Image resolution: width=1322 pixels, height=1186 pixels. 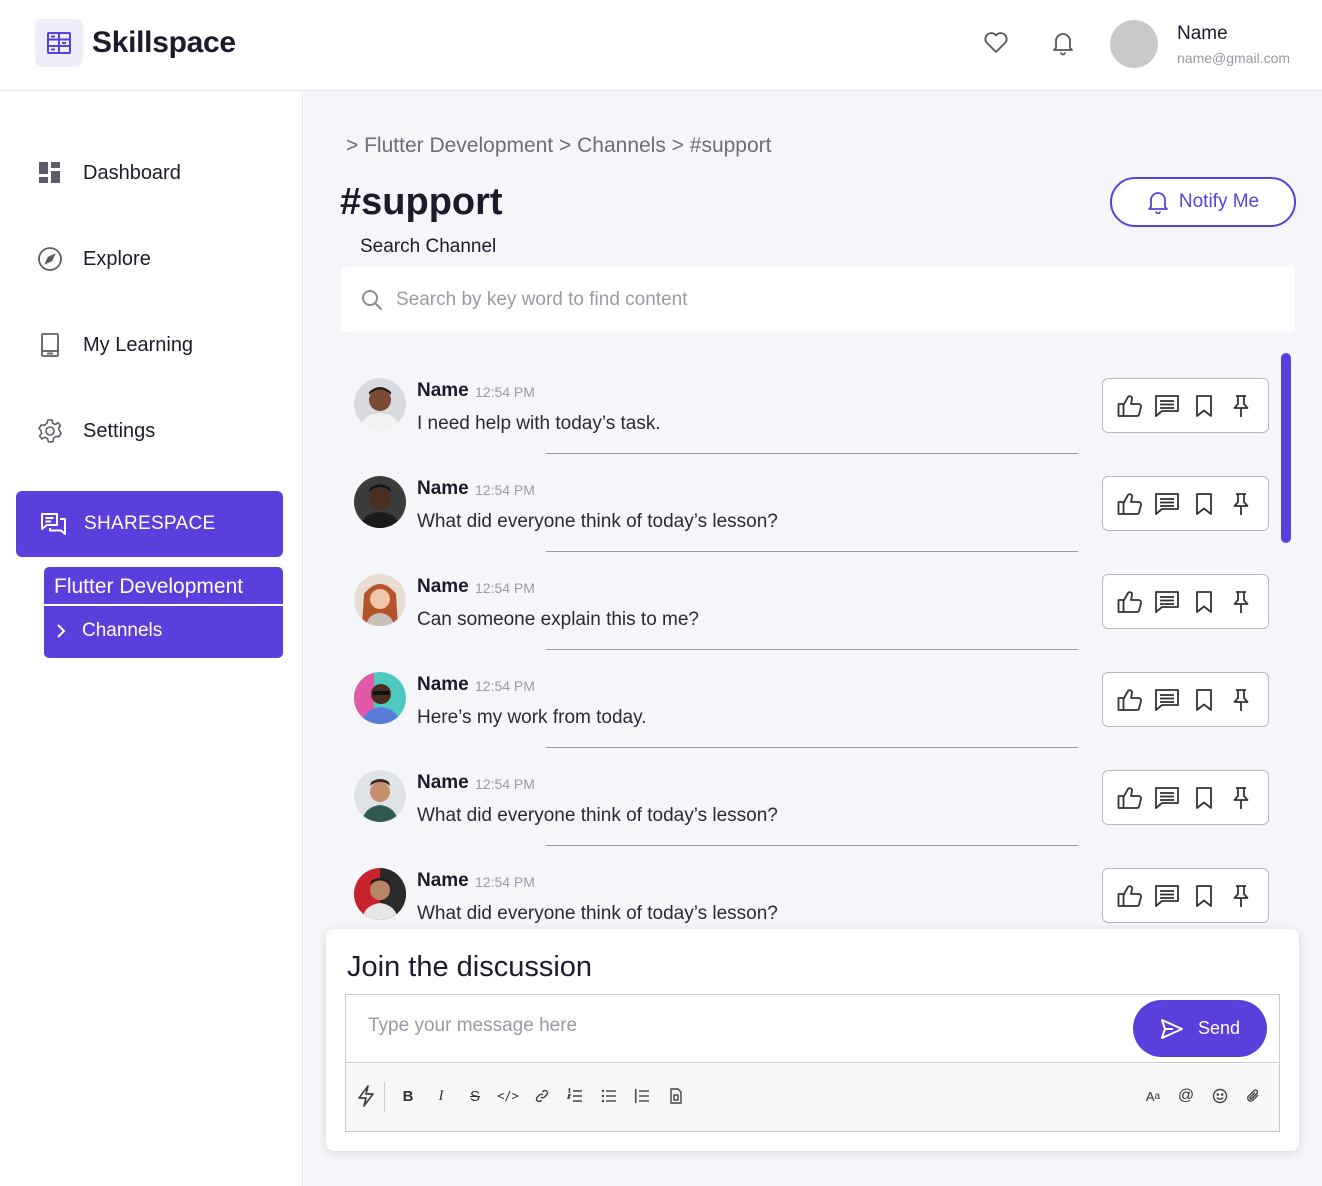 I want to click on dashboard-icon, so click(x=50, y=173).